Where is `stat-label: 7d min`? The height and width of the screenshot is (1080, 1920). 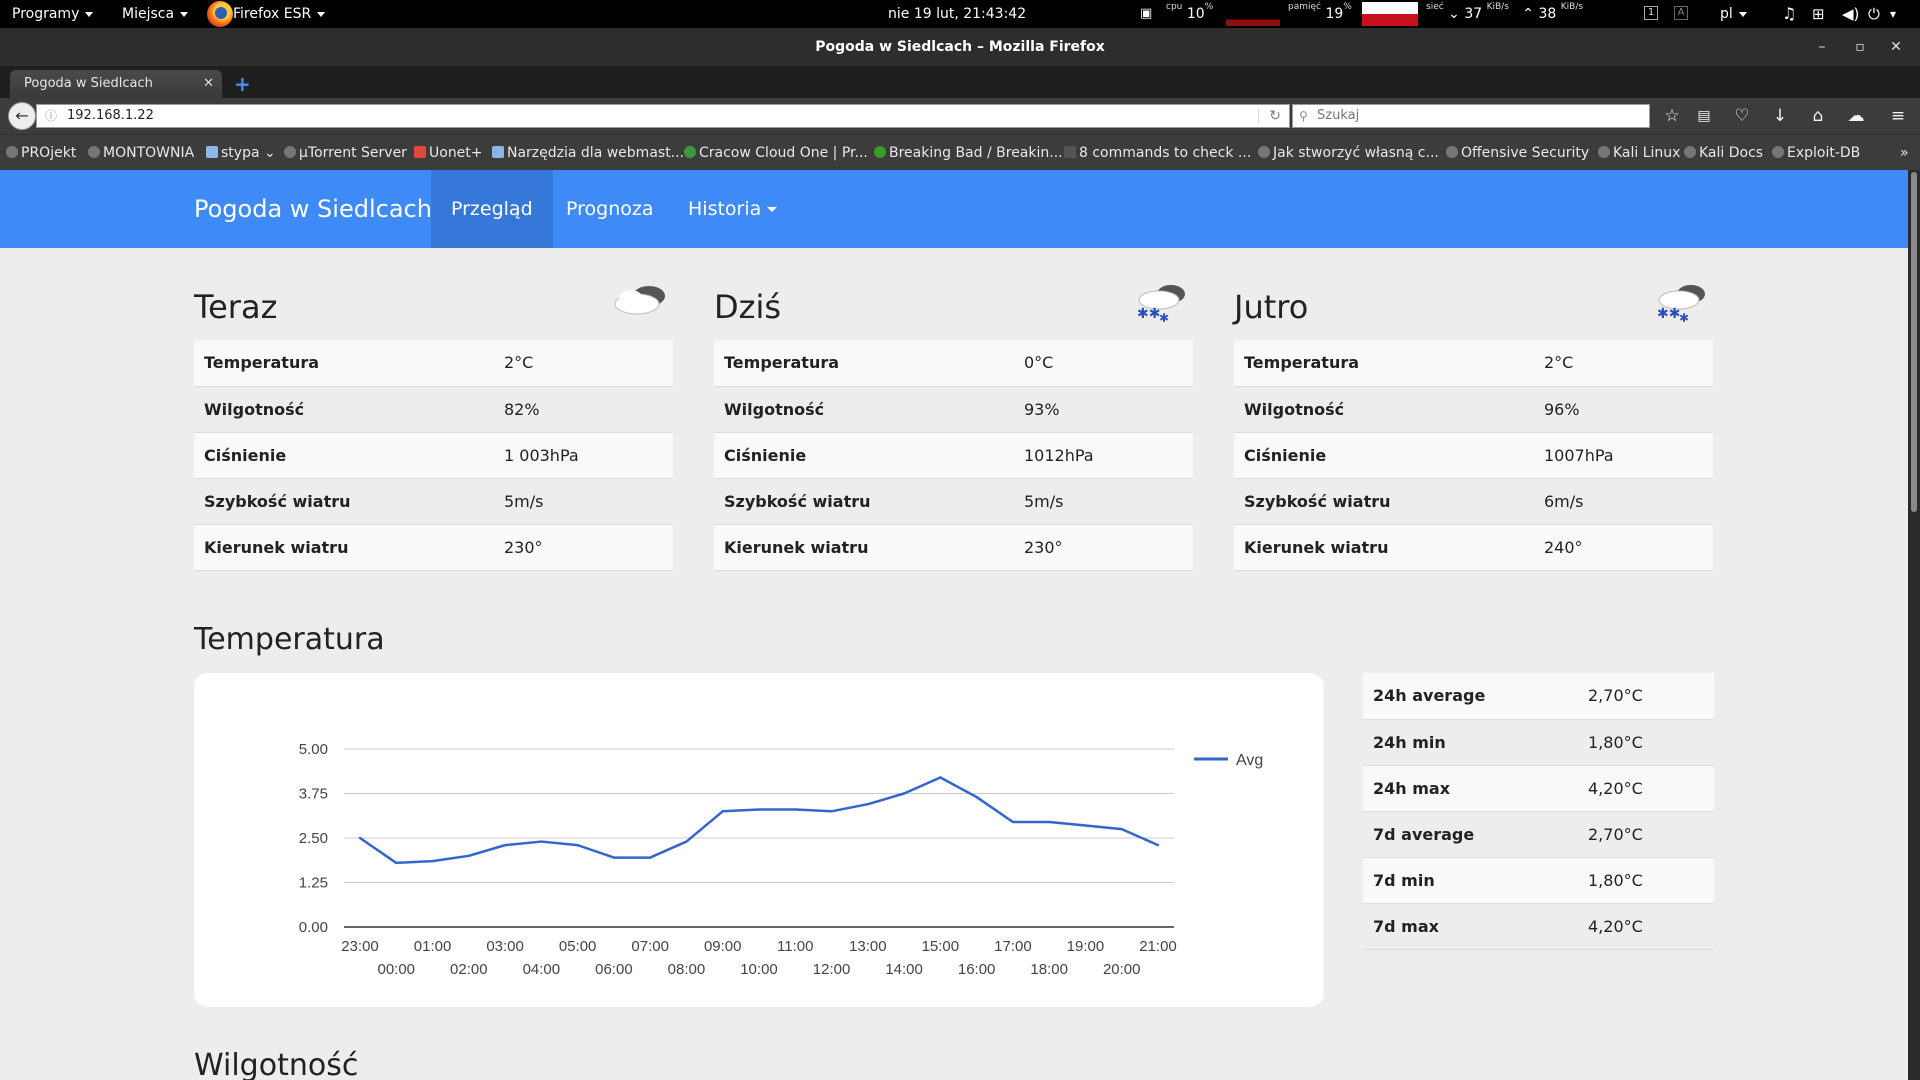 stat-label: 7d min is located at coordinates (1470, 880).